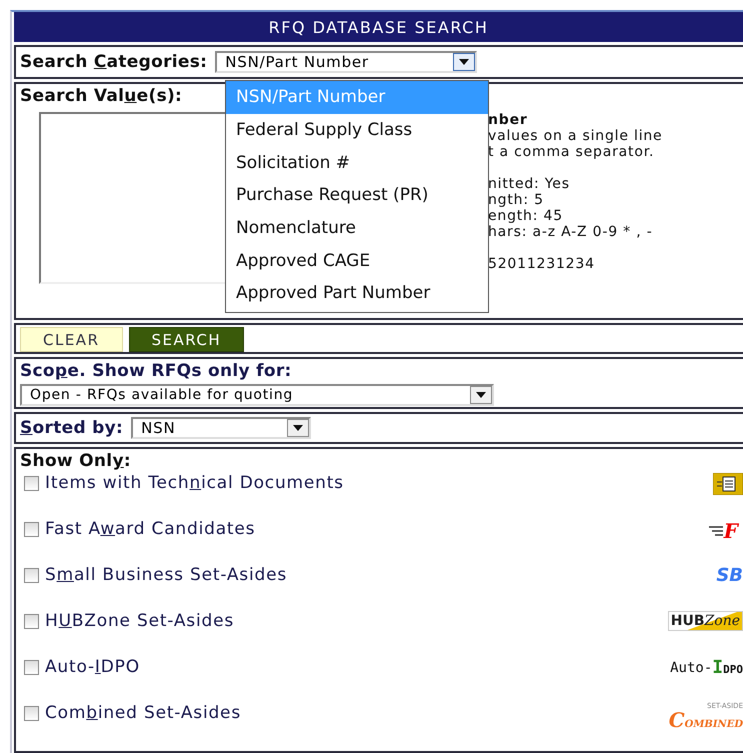  I want to click on help-rule: nitted: Yes, so click(529, 184).